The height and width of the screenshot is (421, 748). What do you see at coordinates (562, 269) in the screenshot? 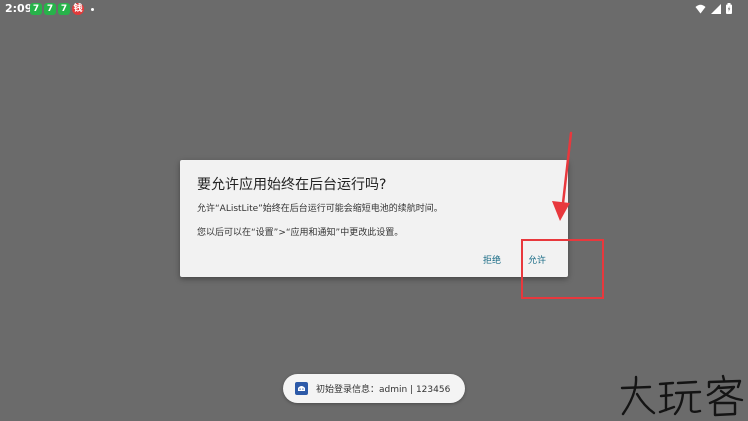
I see `highlight-box` at bounding box center [562, 269].